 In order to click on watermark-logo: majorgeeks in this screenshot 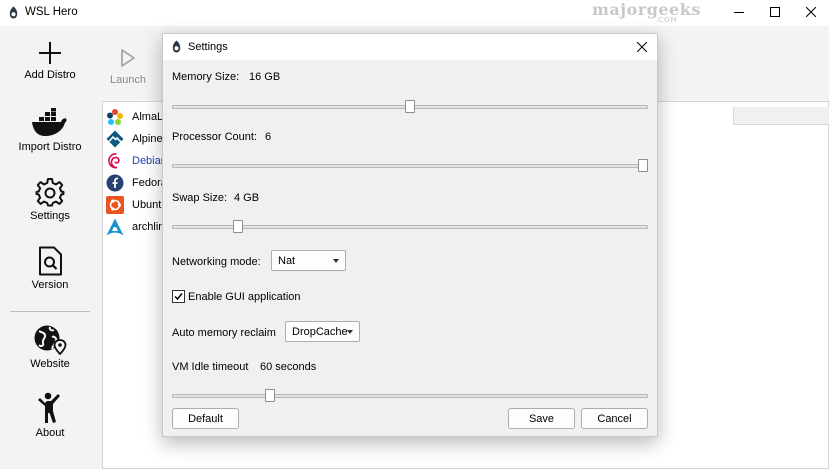, I will do `click(646, 9)`.